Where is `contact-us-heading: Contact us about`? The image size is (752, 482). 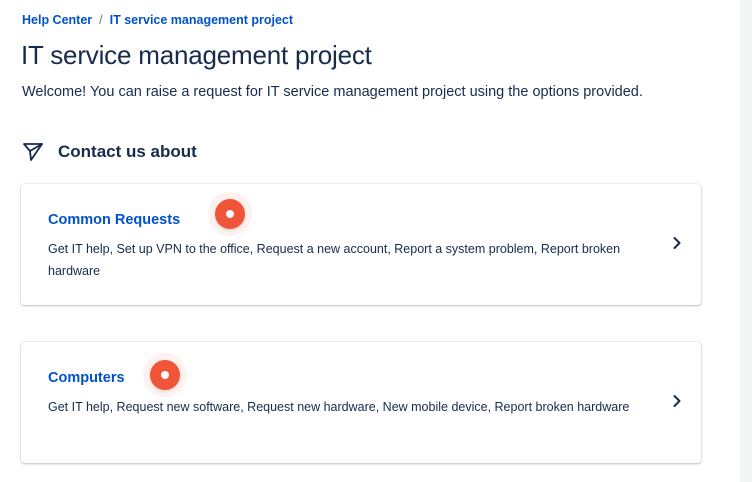
contact-us-heading: Contact us about is located at coordinates (109, 152).